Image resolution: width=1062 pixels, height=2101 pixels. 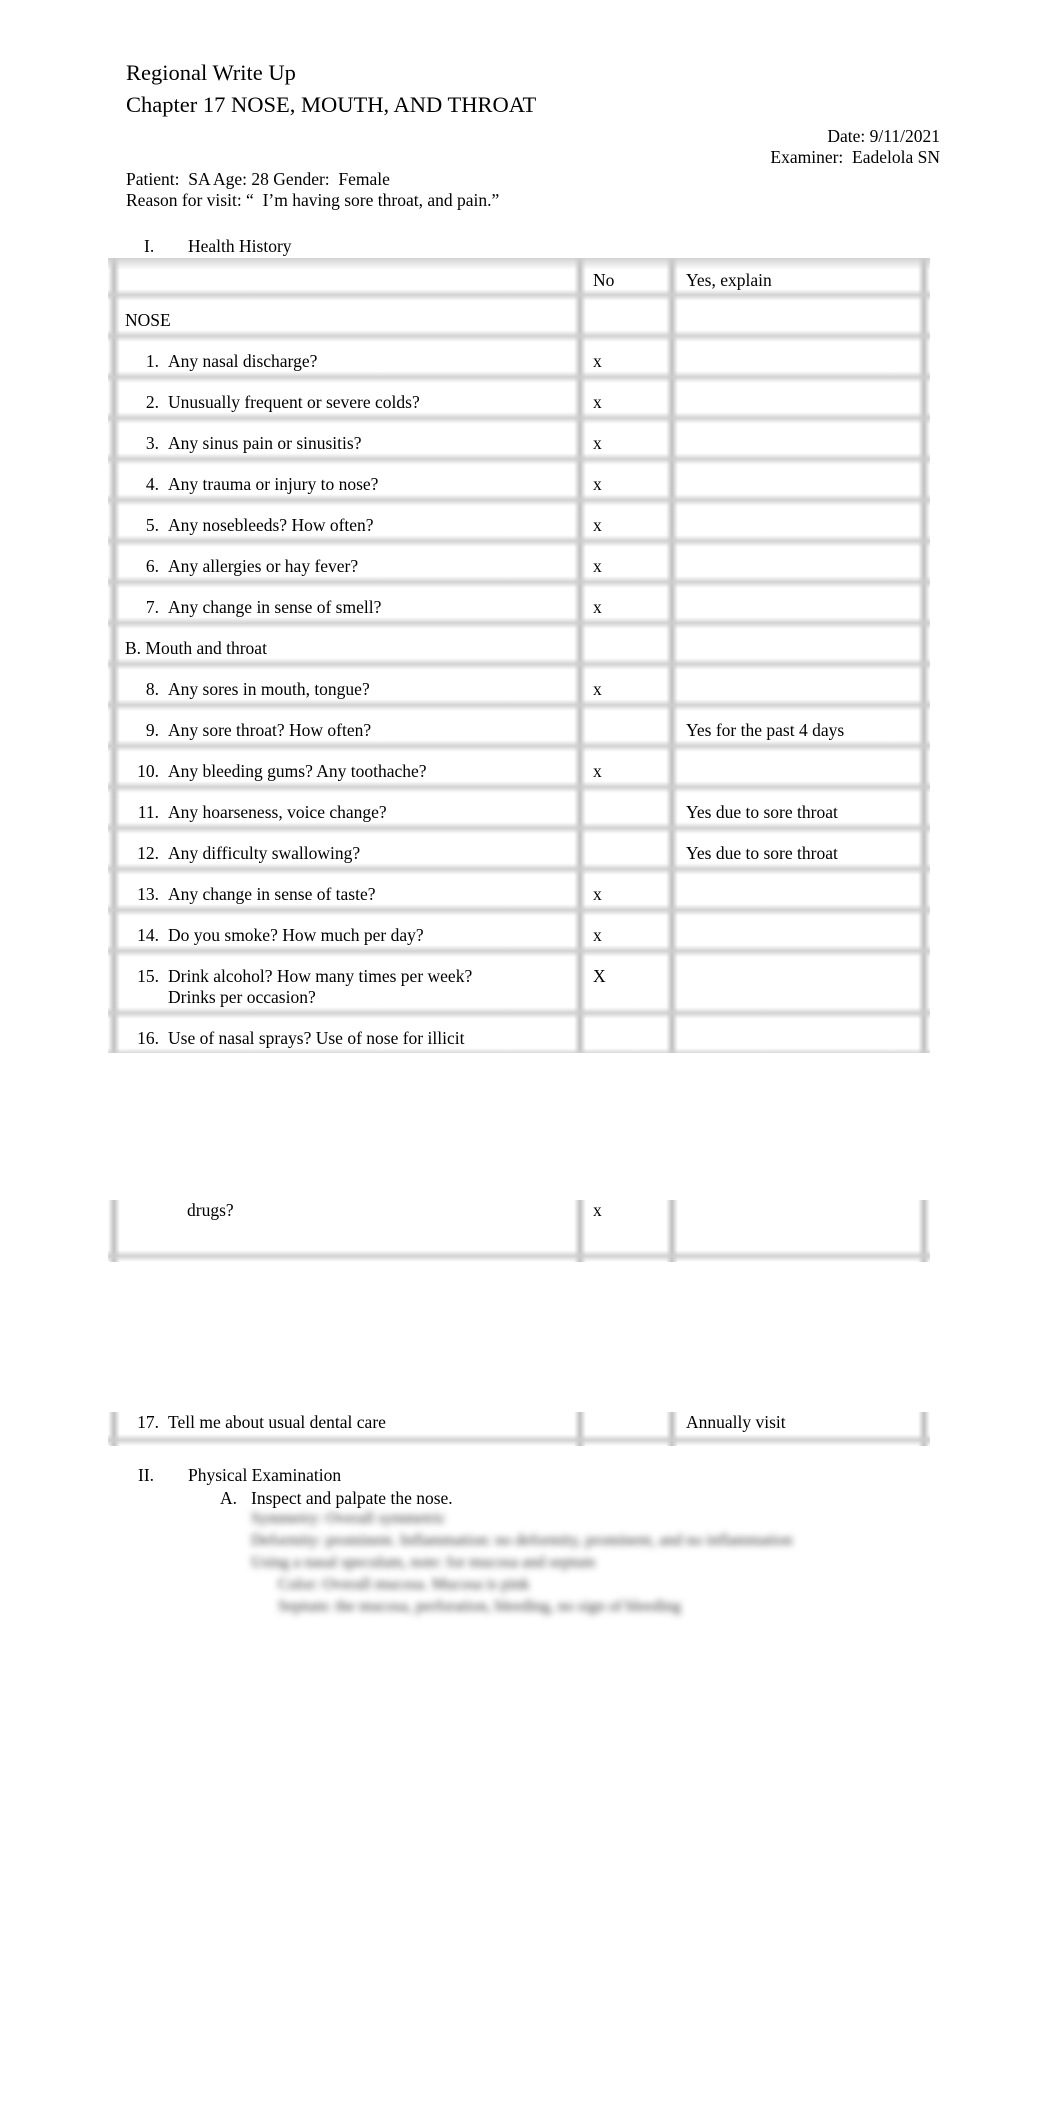 What do you see at coordinates (196, 648) in the screenshot?
I see `section-label-mouth: B. Mouth and throat` at bounding box center [196, 648].